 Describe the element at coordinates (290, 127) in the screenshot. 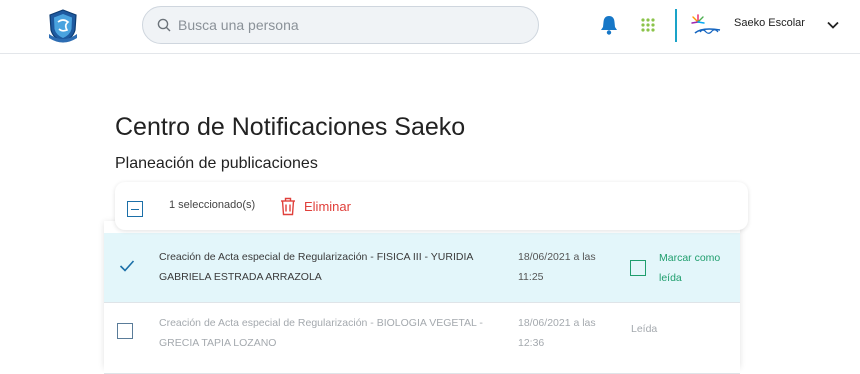

I see `page-title: Centro de Notificaciones Saeko` at that location.